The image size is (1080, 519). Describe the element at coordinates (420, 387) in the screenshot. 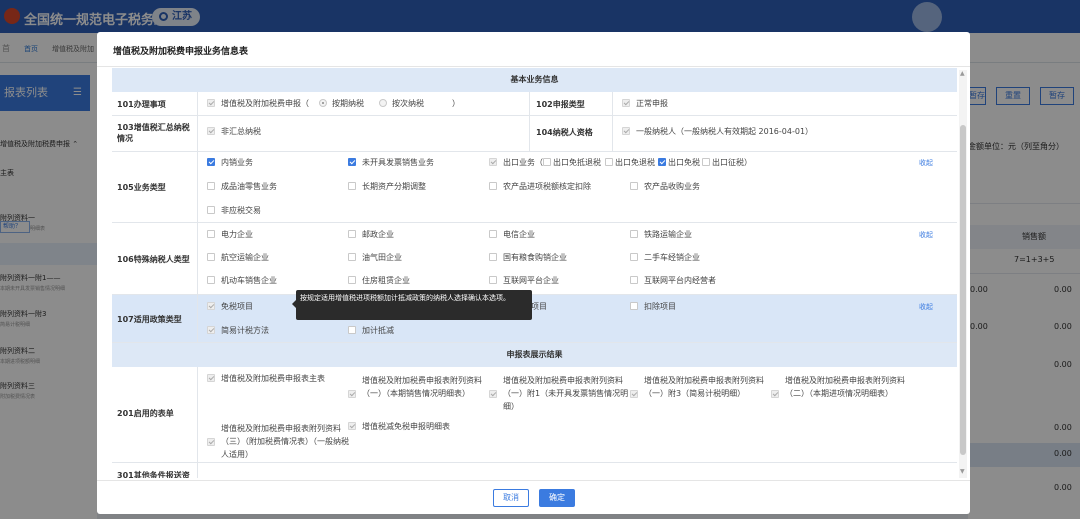

I see `form-schedule-1: 增值税及附加税费申报表附列资料（一）（本期销售情况明细表）` at that location.